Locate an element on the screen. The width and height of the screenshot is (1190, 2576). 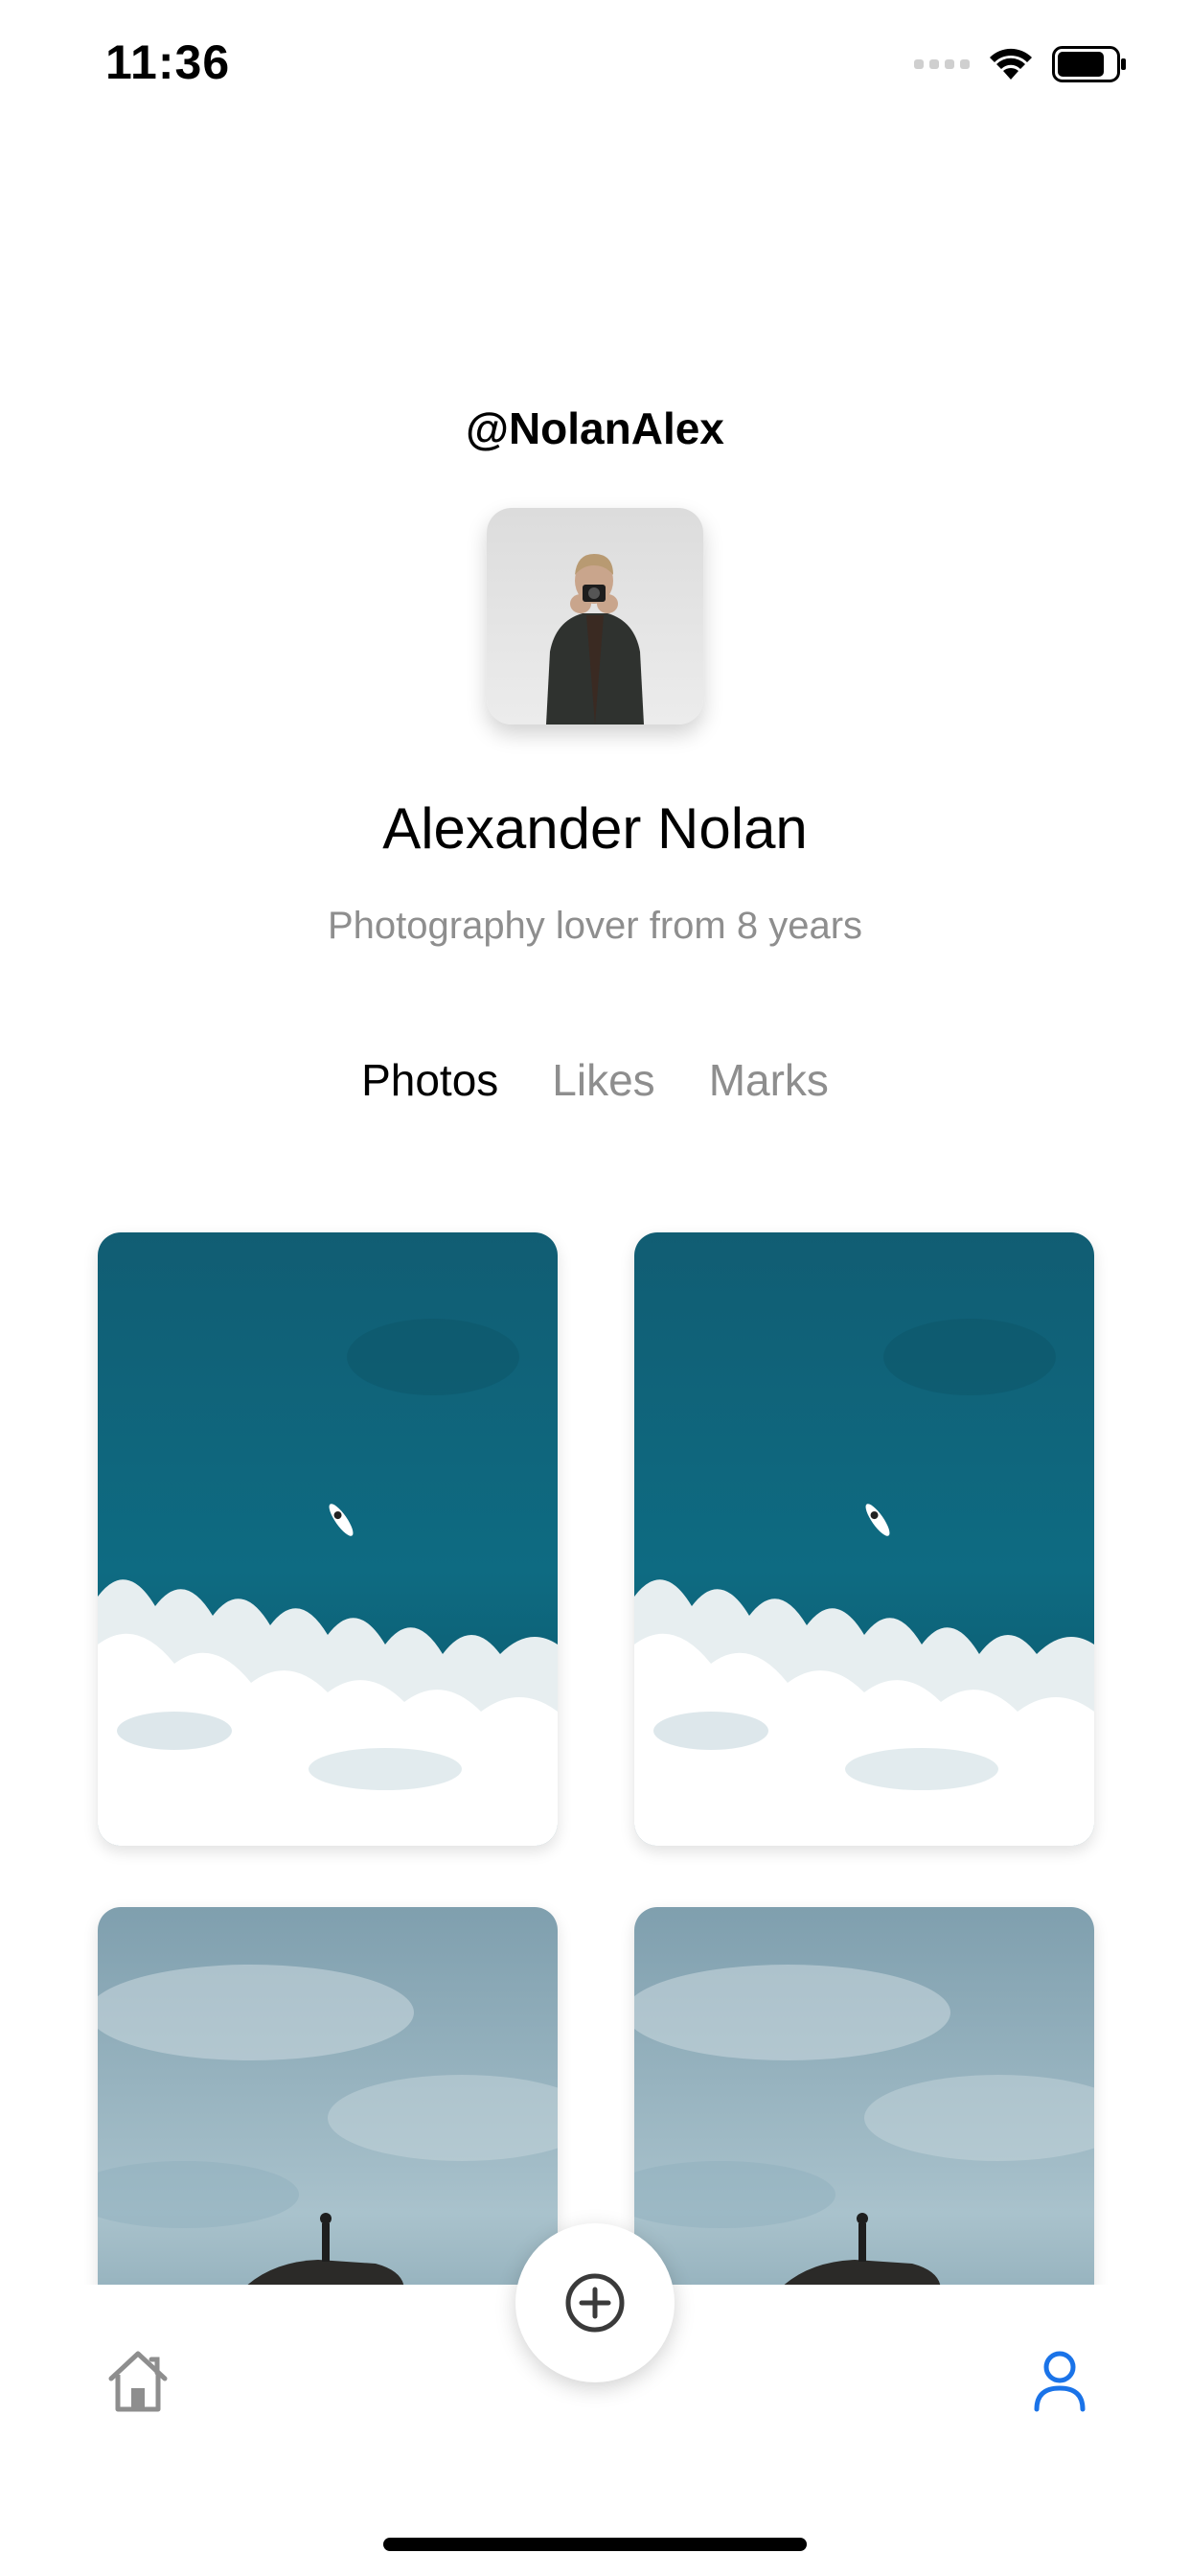
home-icon is located at coordinates (137, 2380).